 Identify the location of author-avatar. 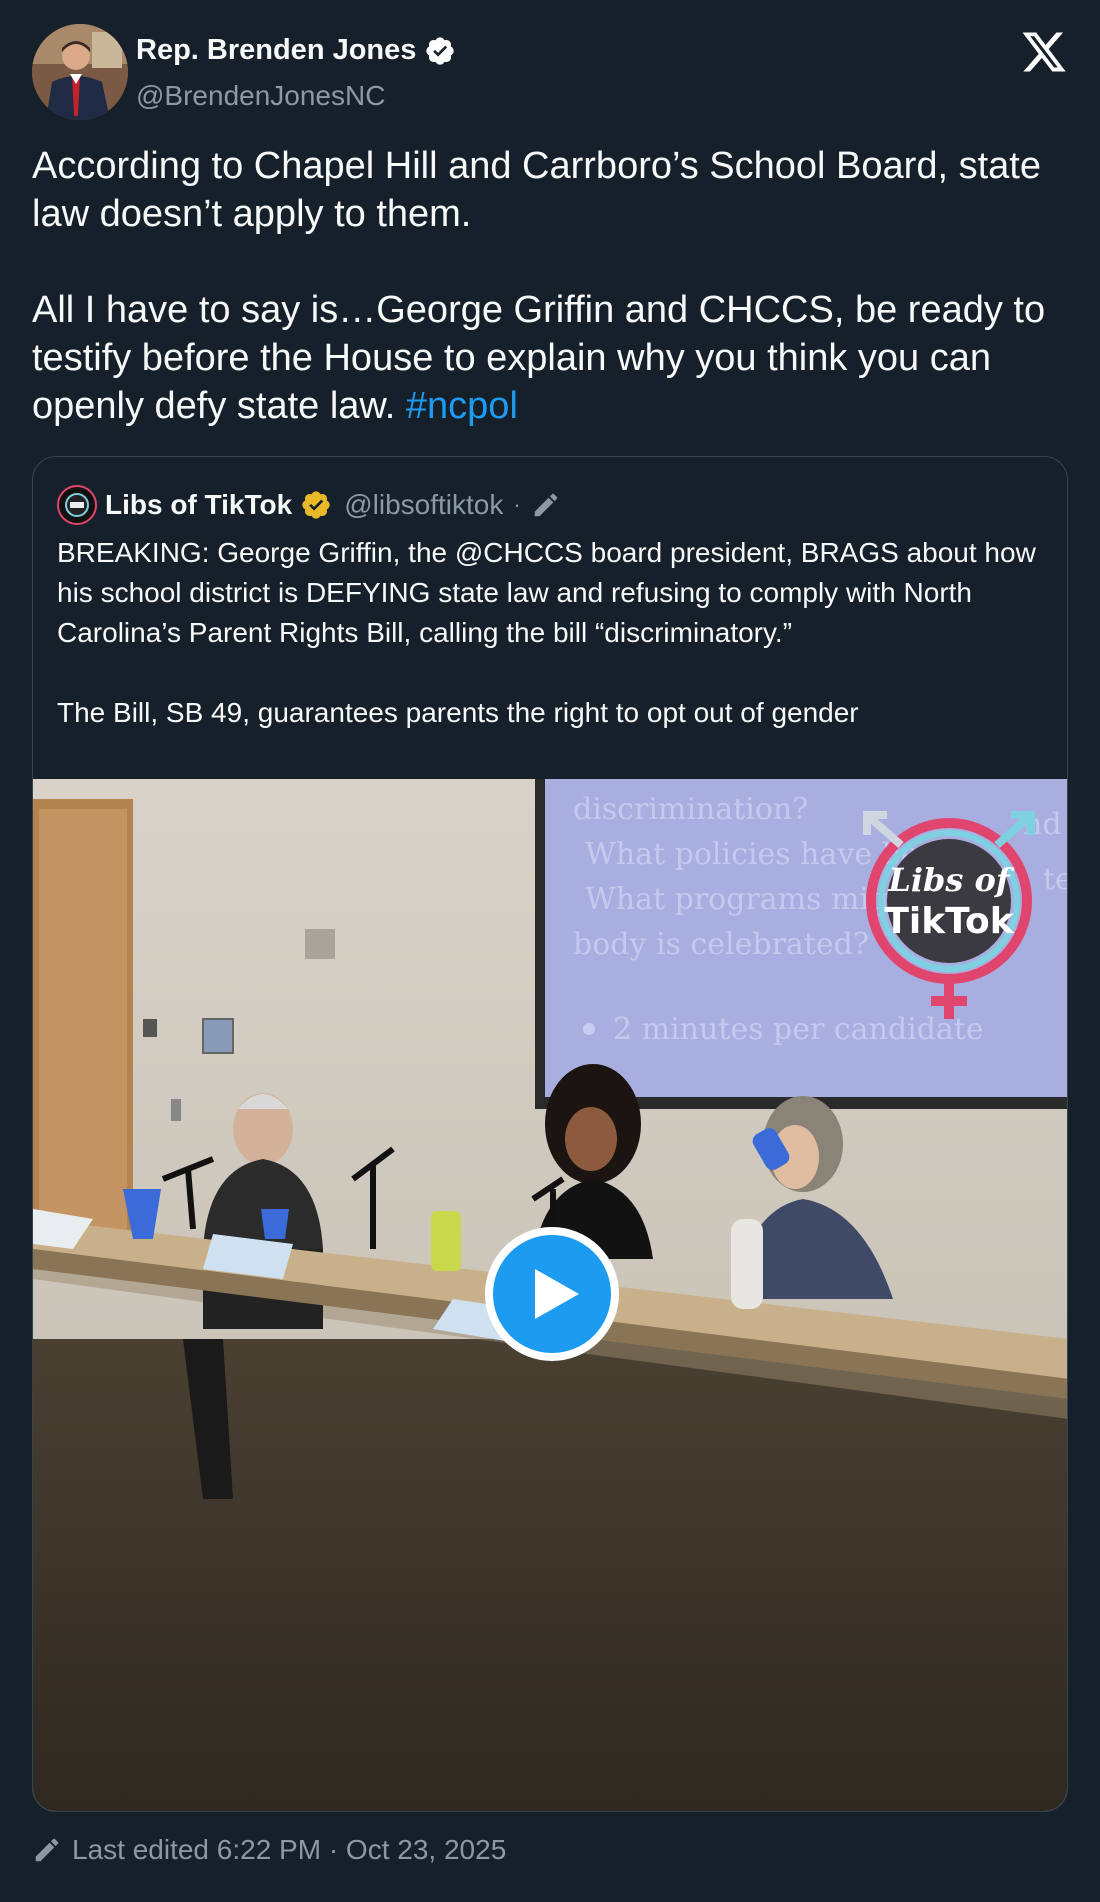
(80, 72).